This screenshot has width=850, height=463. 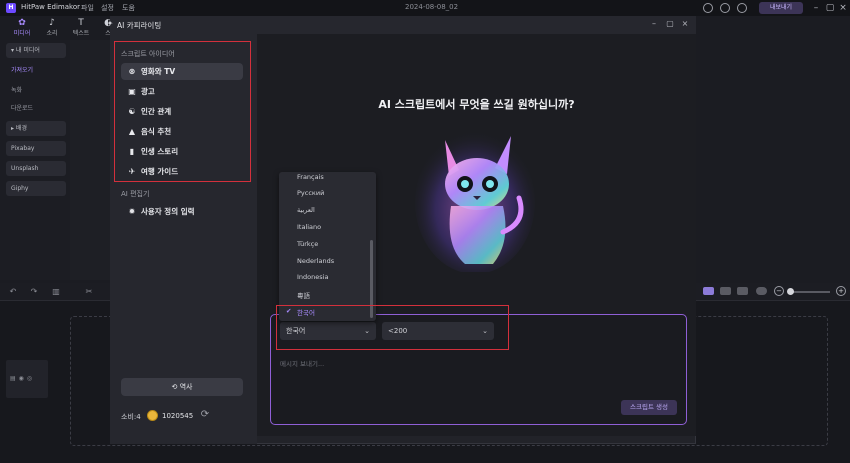 I want to click on language-option: العربية, so click(x=306, y=210).